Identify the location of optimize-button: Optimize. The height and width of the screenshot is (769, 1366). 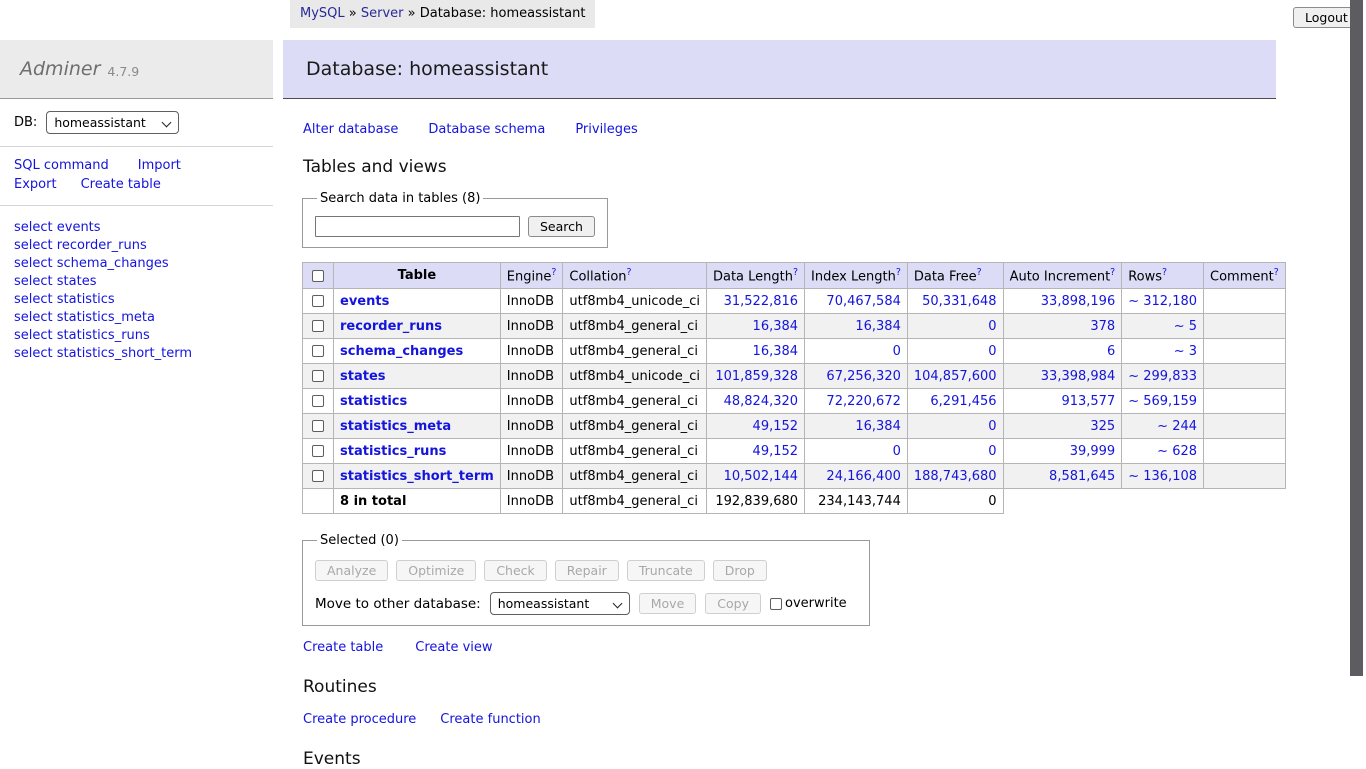
(436, 570).